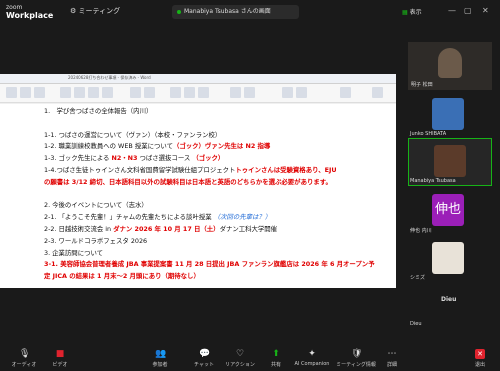 The height and width of the screenshot is (371, 500). Describe the element at coordinates (448, 210) in the screenshot. I see `avatar: 伸也` at that location.